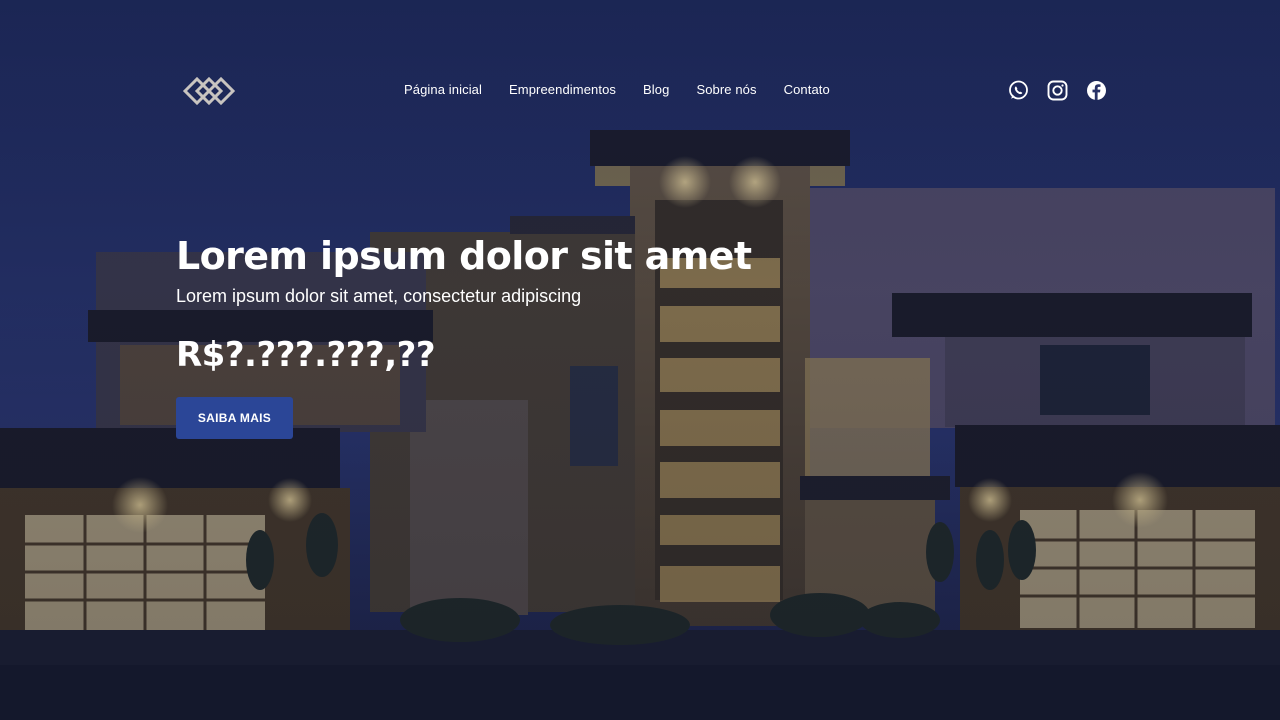 The width and height of the screenshot is (1280, 720). Describe the element at coordinates (1096, 90) in the screenshot. I see `facebook-icon` at that location.